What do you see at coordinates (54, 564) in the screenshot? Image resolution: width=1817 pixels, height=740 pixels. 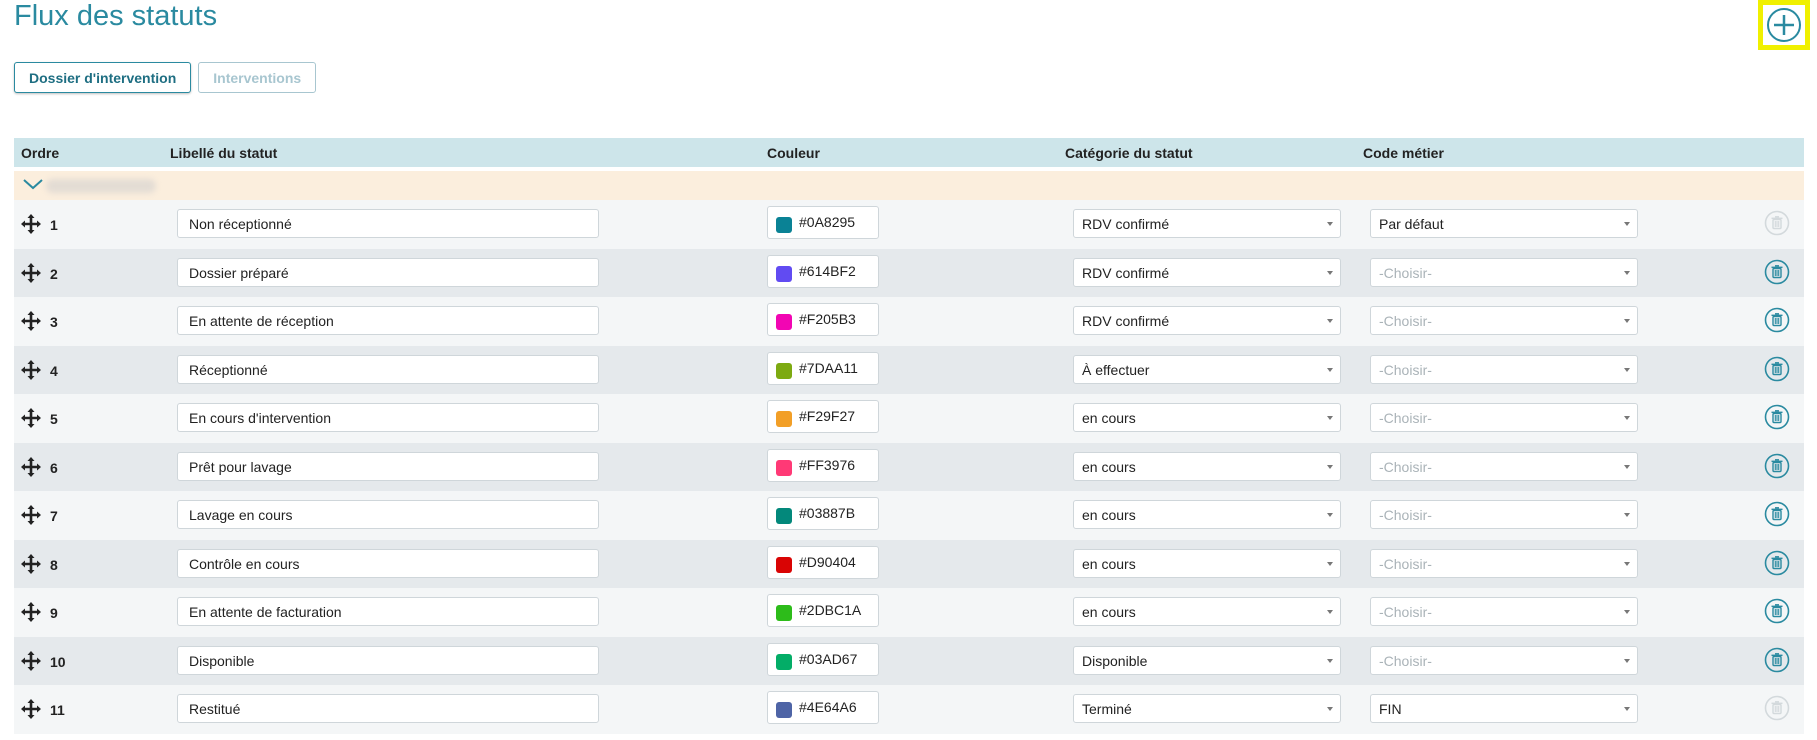 I see `row-order: 8` at bounding box center [54, 564].